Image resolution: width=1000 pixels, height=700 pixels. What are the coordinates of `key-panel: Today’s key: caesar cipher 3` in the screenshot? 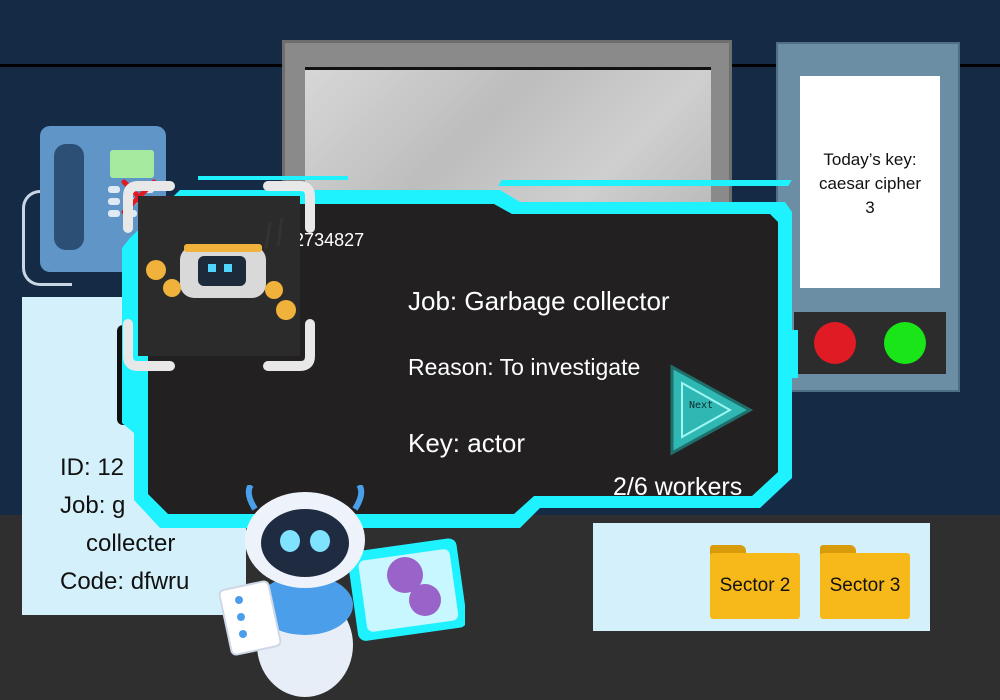 It's located at (868, 217).